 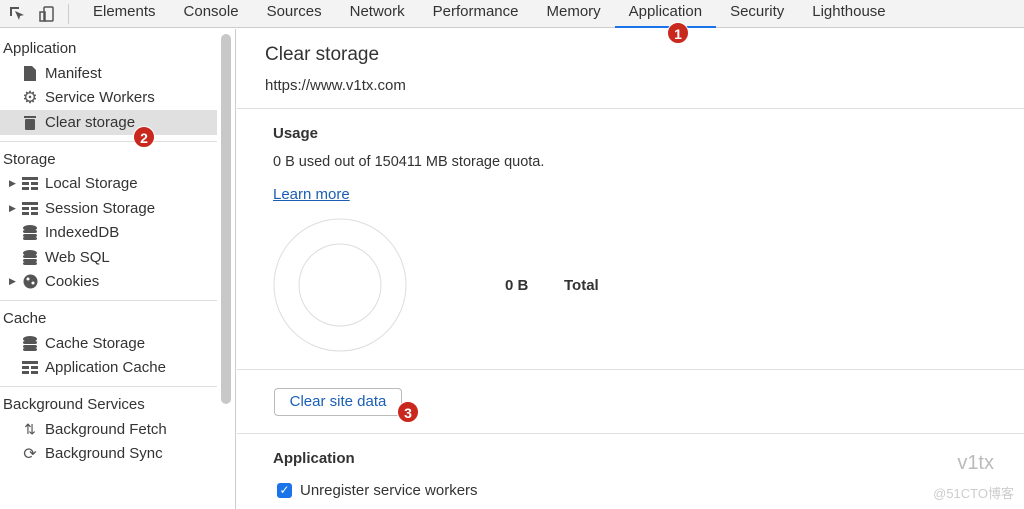 What do you see at coordinates (47, 14) in the screenshot?
I see `device-toggle-icon` at bounding box center [47, 14].